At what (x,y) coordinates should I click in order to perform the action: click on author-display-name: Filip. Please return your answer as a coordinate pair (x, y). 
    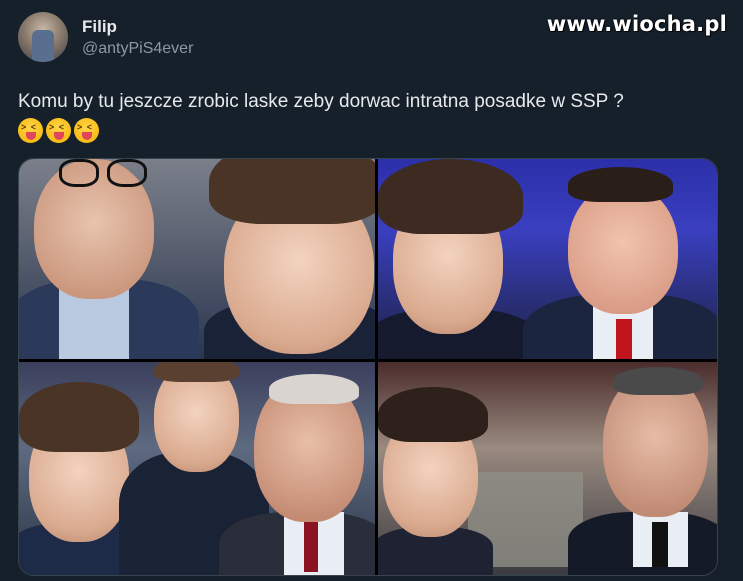
    Looking at the image, I should click on (137, 27).